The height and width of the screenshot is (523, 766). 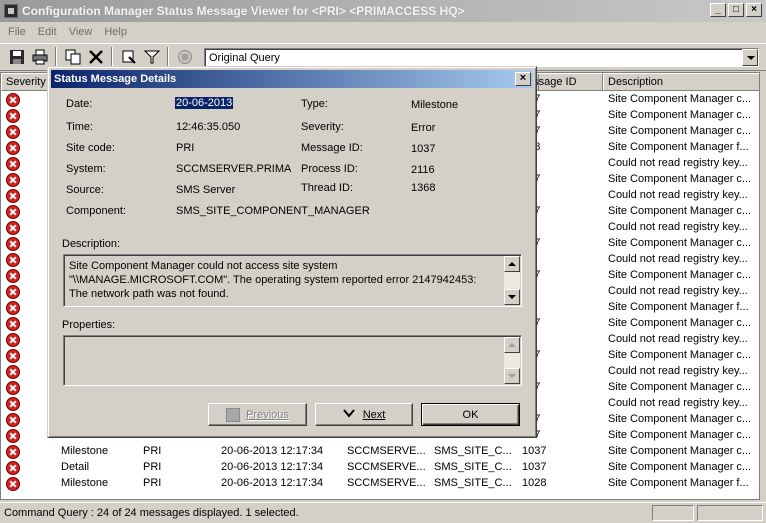 What do you see at coordinates (151, 57) in the screenshot?
I see `filter-icon` at bounding box center [151, 57].